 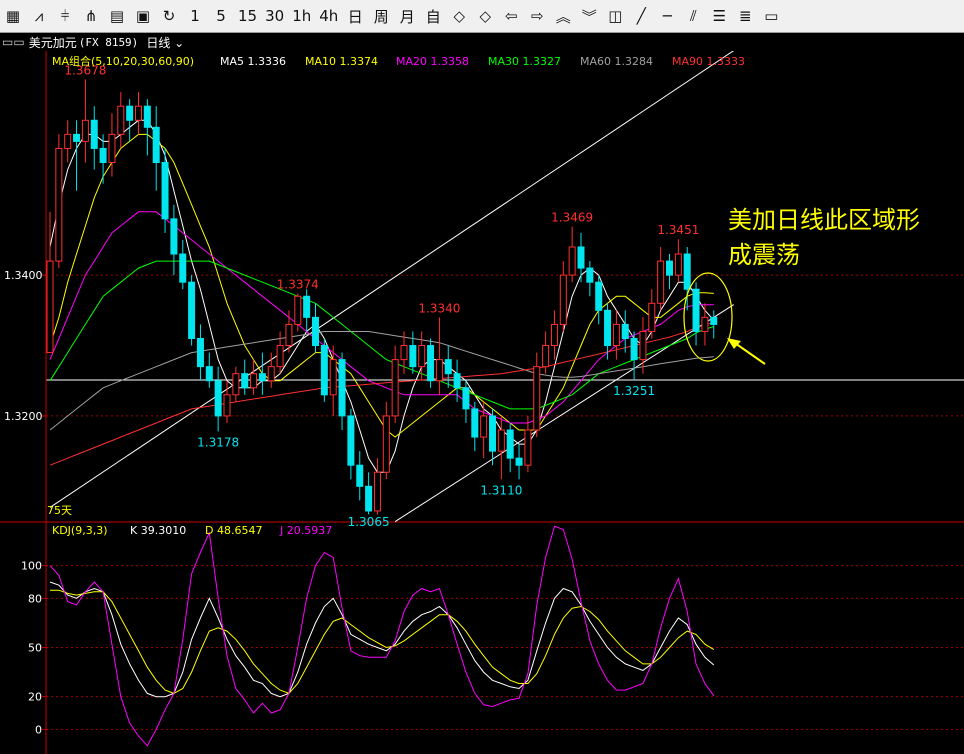 I want to click on horizontal-line-icon: ─, so click(x=667, y=16).